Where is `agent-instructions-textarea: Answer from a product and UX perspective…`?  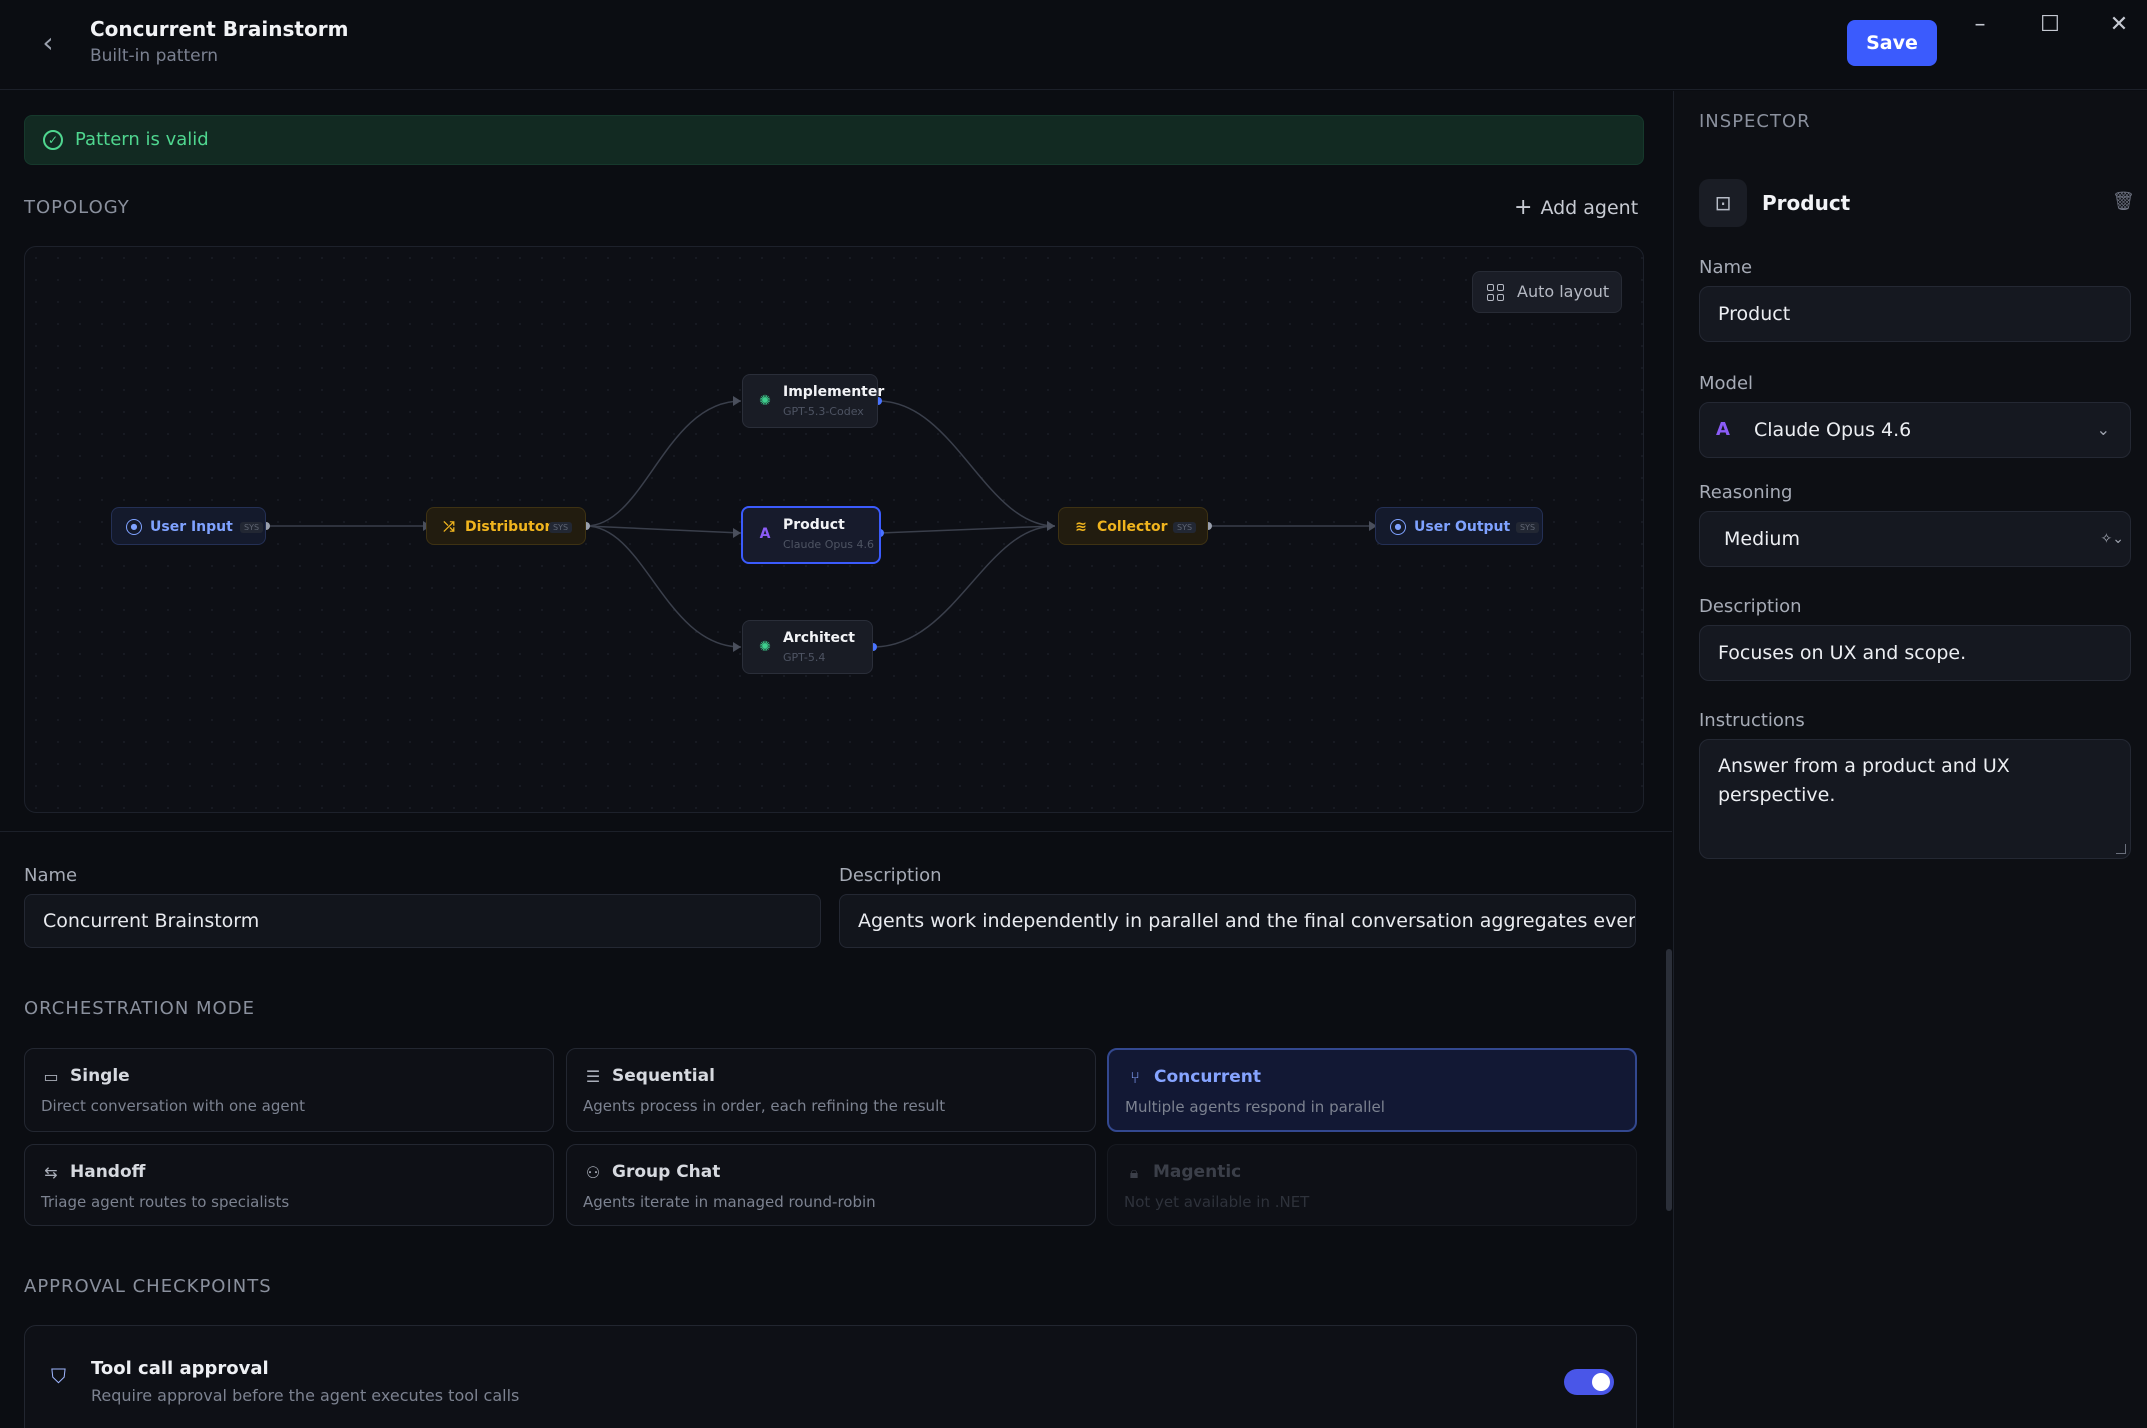
agent-instructions-textarea: Answer from a product and UX perspective… is located at coordinates (1915, 799).